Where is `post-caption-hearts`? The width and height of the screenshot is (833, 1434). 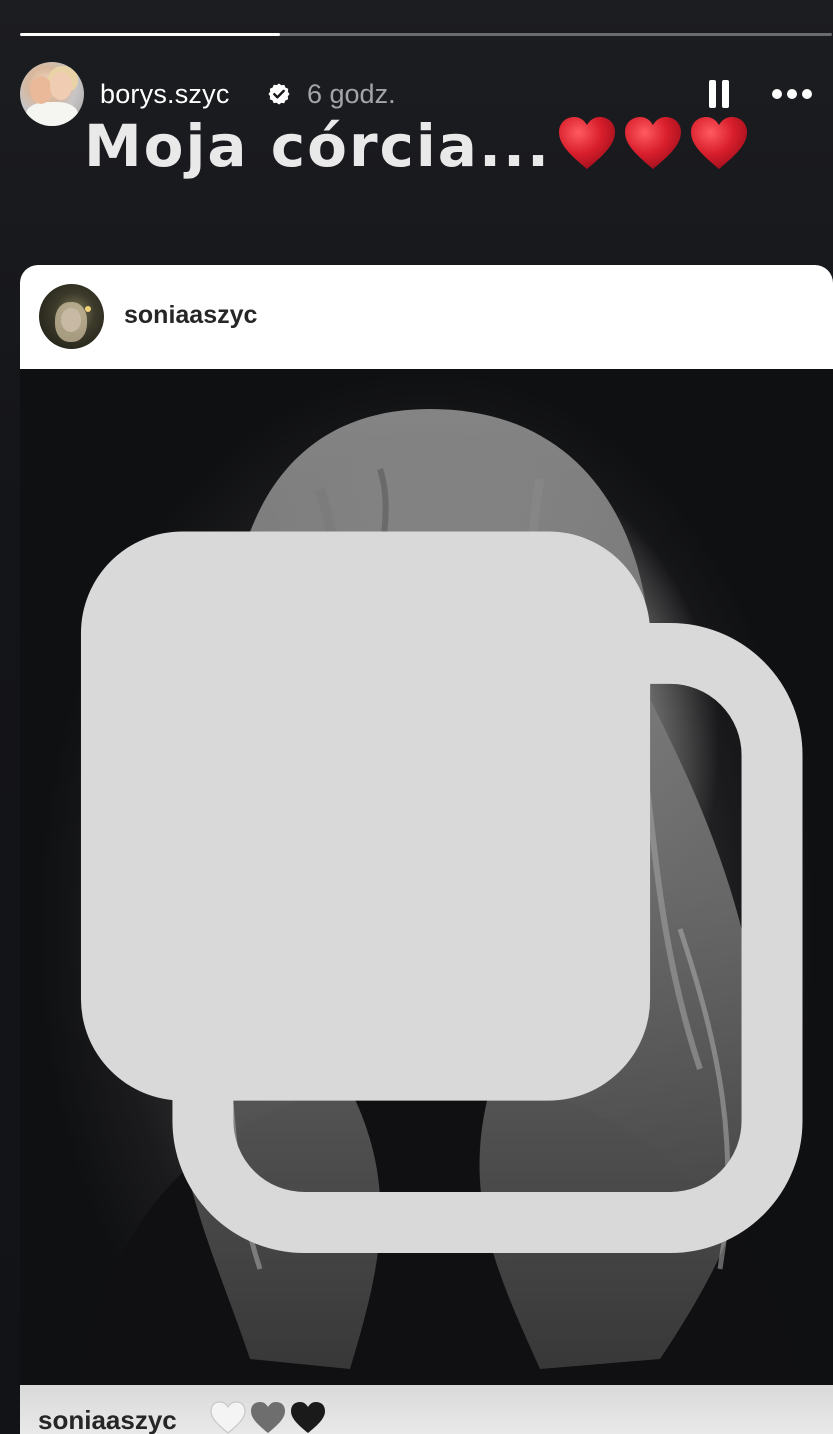
post-caption-hearts is located at coordinates (268, 1417).